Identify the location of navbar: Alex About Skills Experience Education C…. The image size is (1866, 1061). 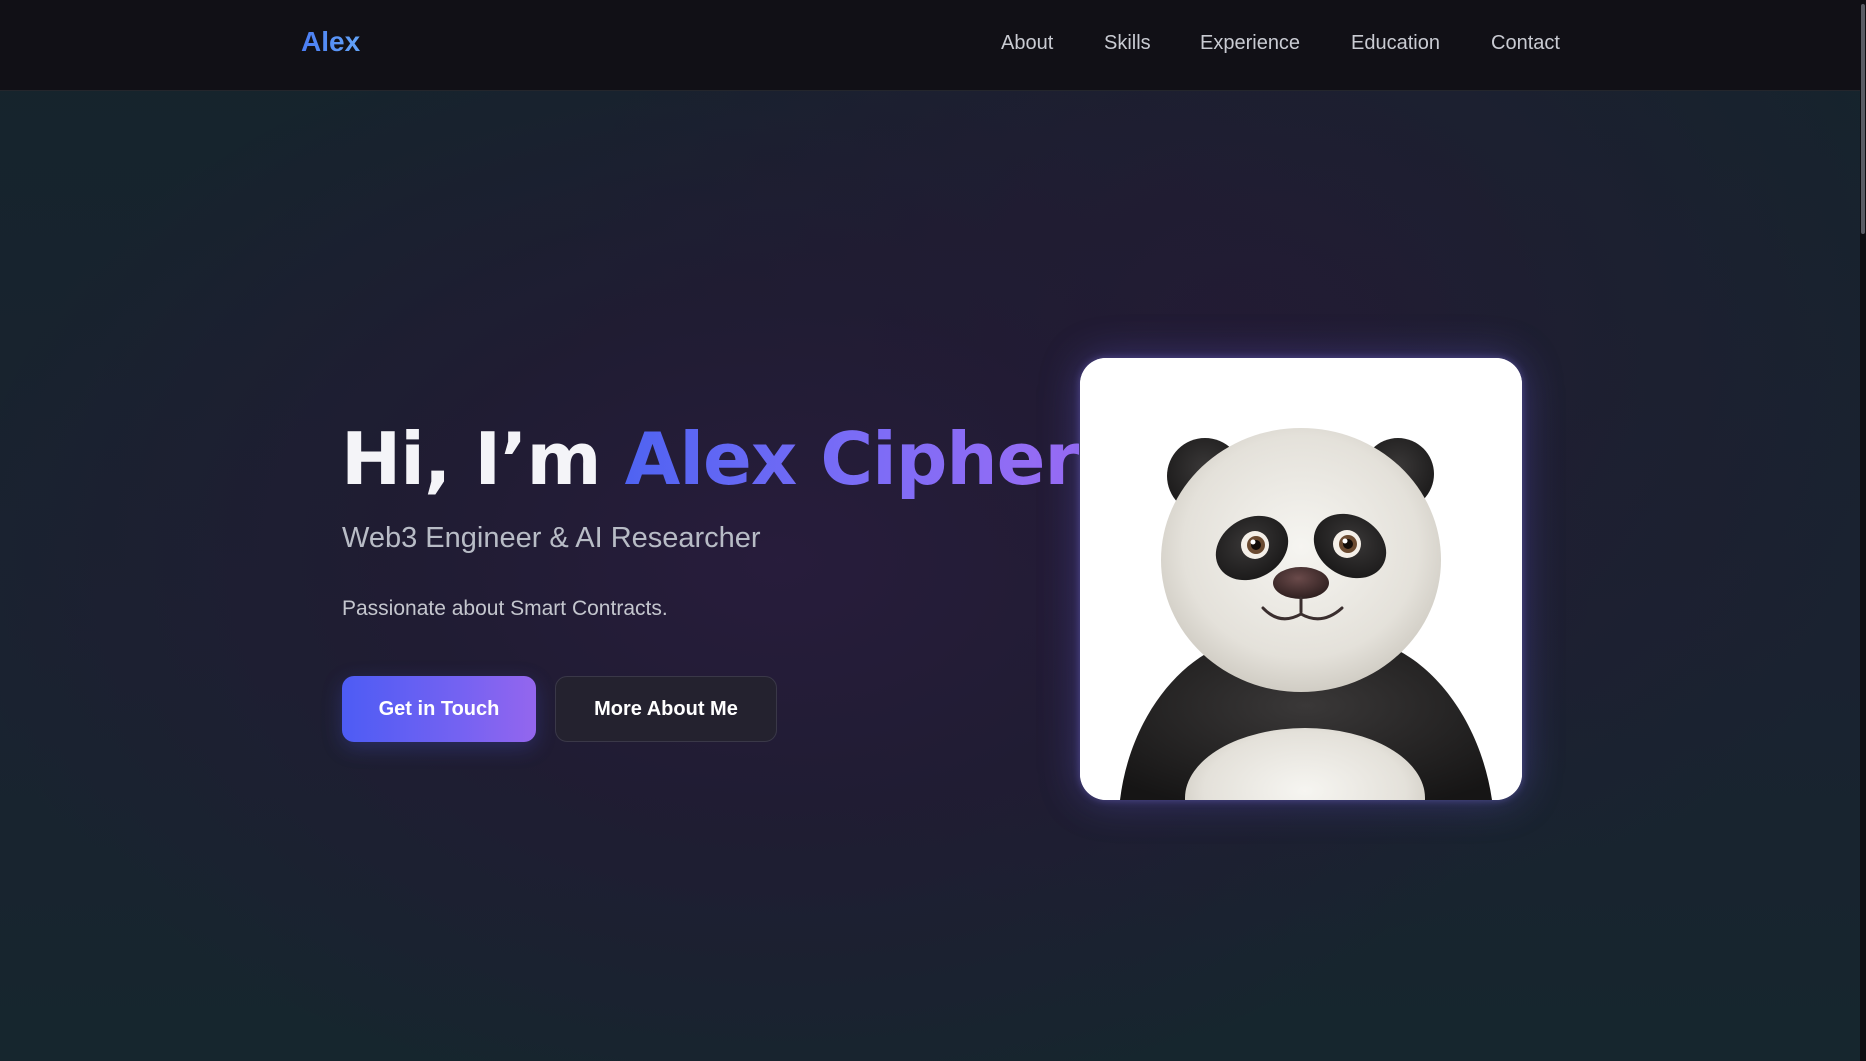
(933, 45).